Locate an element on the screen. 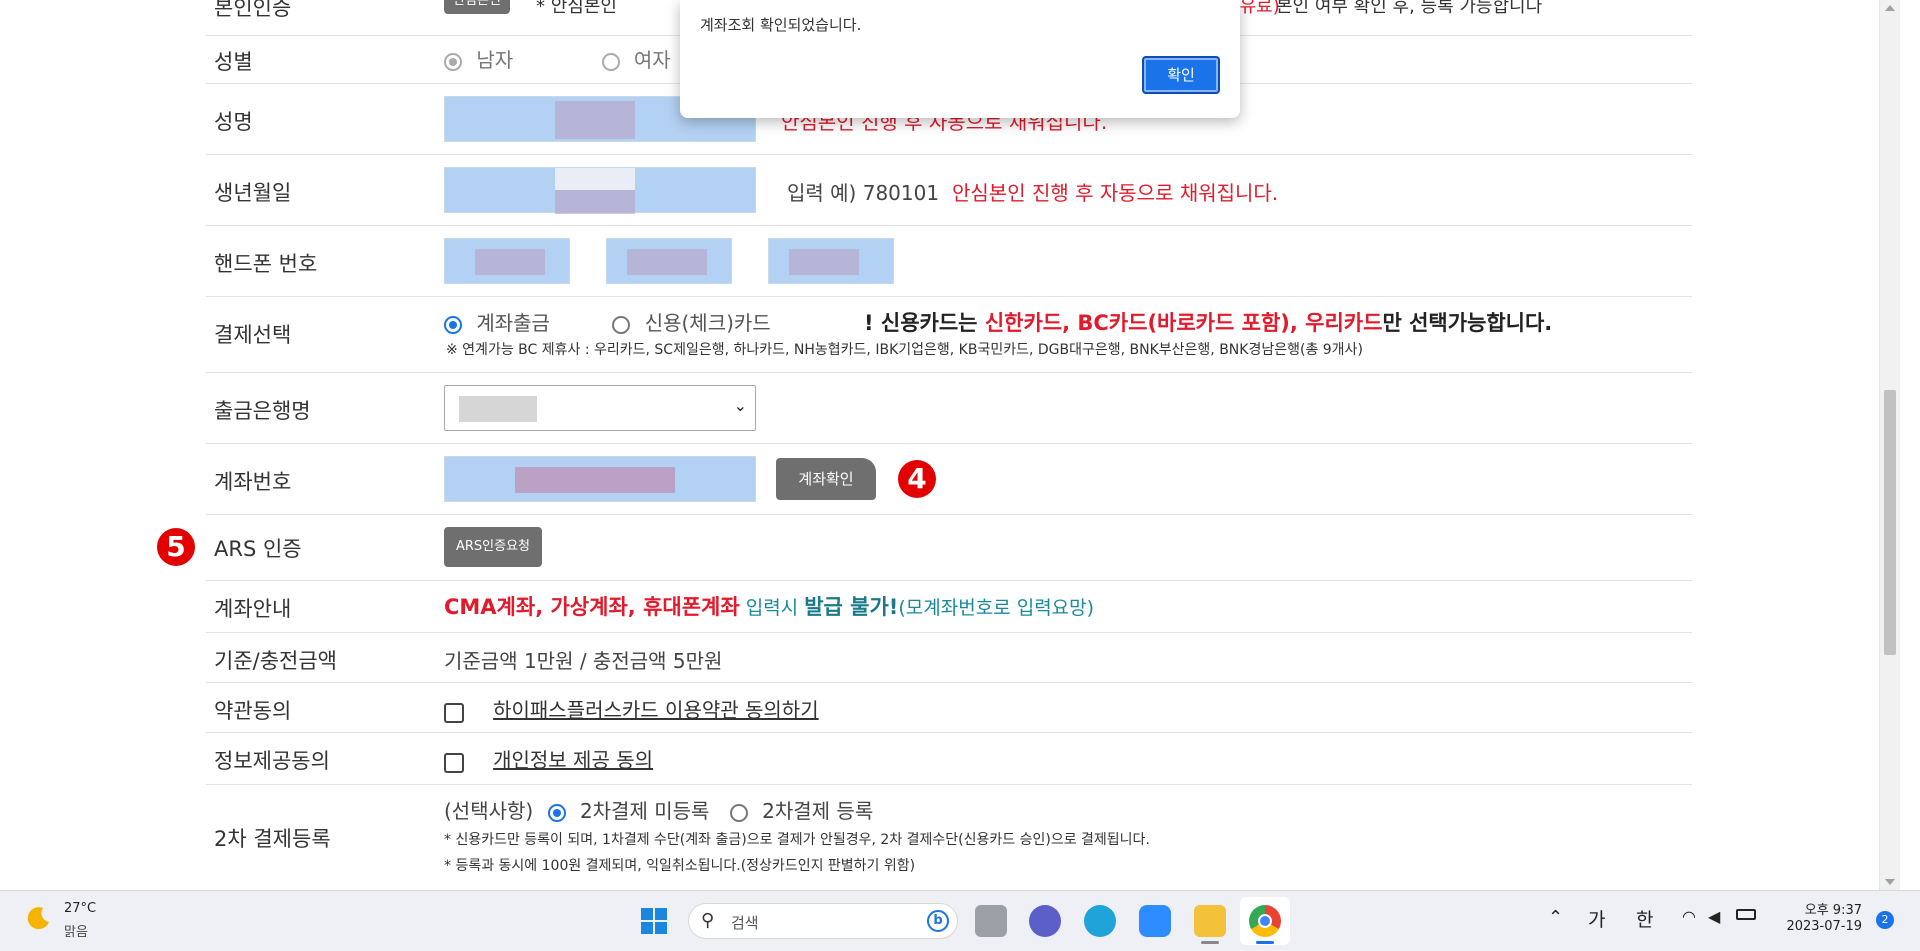 The width and height of the screenshot is (1920, 951). payment-account-radio is located at coordinates (453, 324).